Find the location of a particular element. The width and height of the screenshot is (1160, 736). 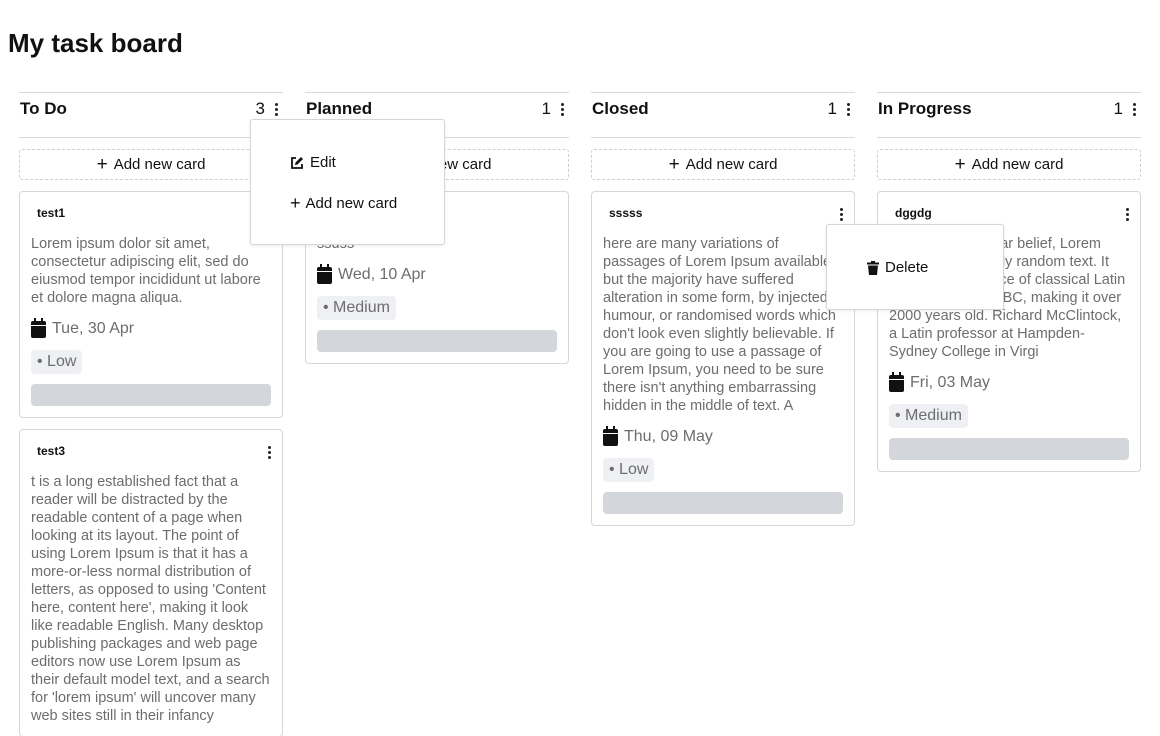

menu-item-label: Delete is located at coordinates (907, 267).